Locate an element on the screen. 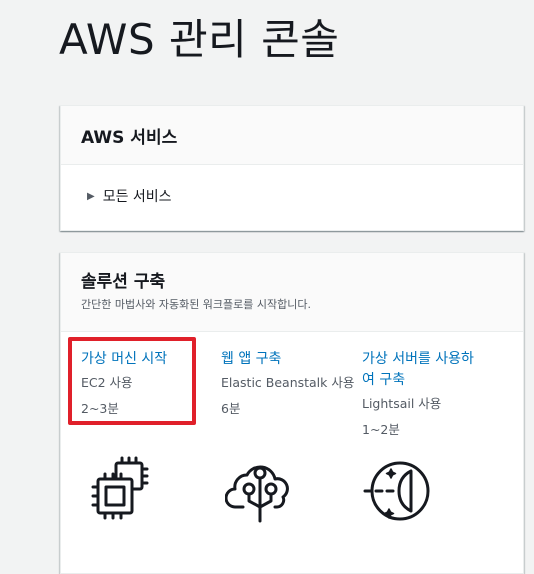  solution-launch-vm: 가상 머신 시작 EC2 사용 2~3분 is located at coordinates (143, 385).